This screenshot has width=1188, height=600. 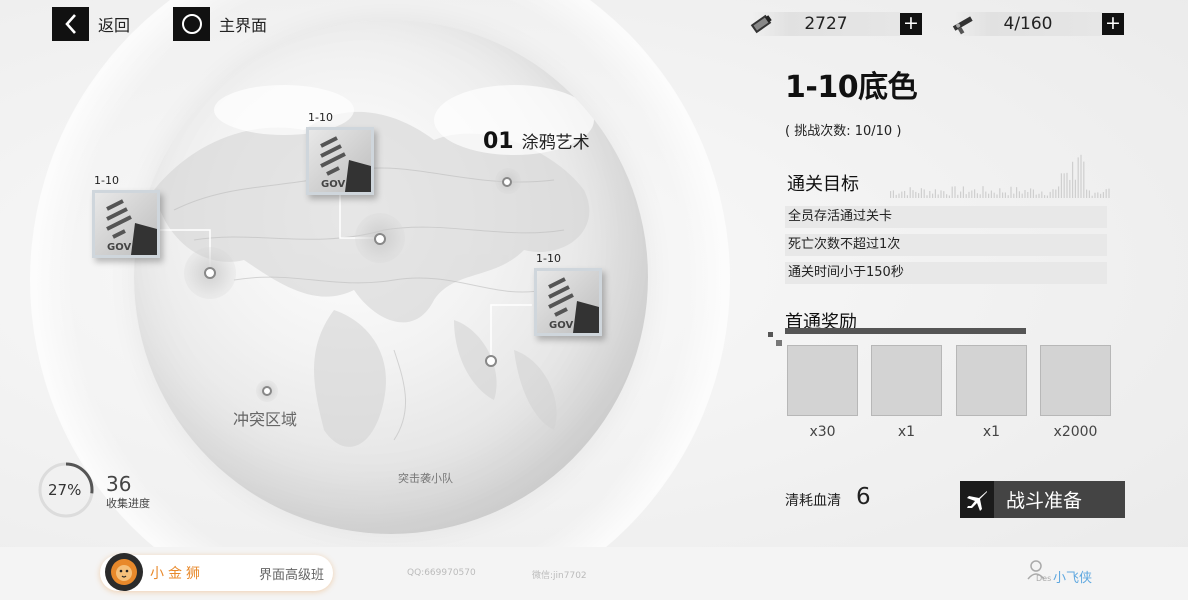 I want to click on chapter-number: 01, so click(x=498, y=141).